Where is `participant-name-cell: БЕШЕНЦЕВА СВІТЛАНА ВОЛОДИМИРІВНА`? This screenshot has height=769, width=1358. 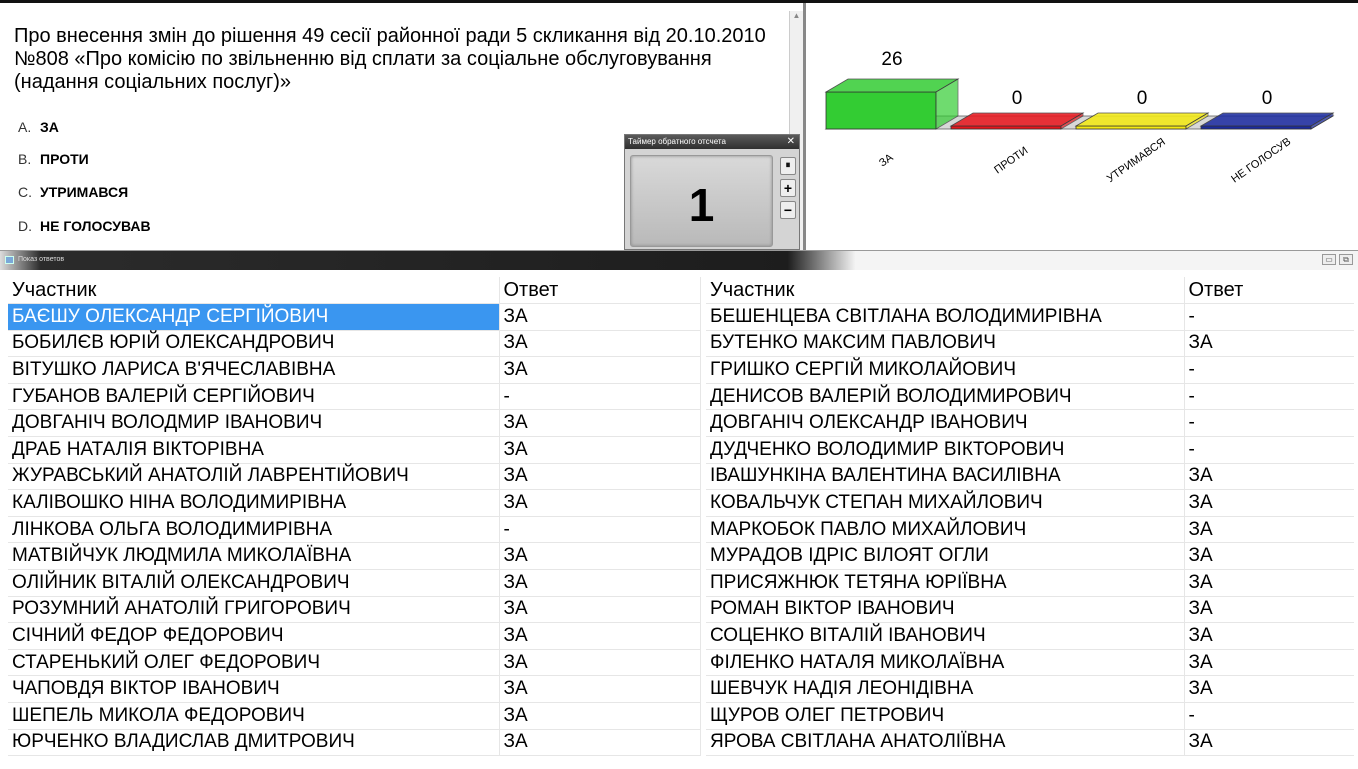
participant-name-cell: БЕШЕНЦЕВА СВІТЛАНА ВОЛОДИМИРІВНА is located at coordinates (945, 317).